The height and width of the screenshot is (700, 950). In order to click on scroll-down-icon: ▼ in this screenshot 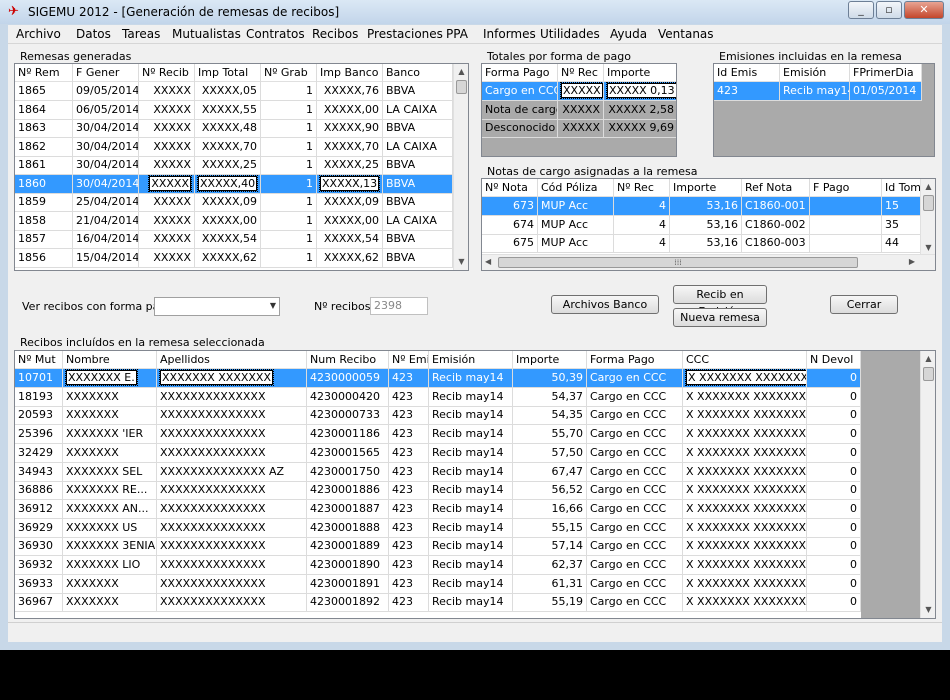, I will do `click(928, 610)`.